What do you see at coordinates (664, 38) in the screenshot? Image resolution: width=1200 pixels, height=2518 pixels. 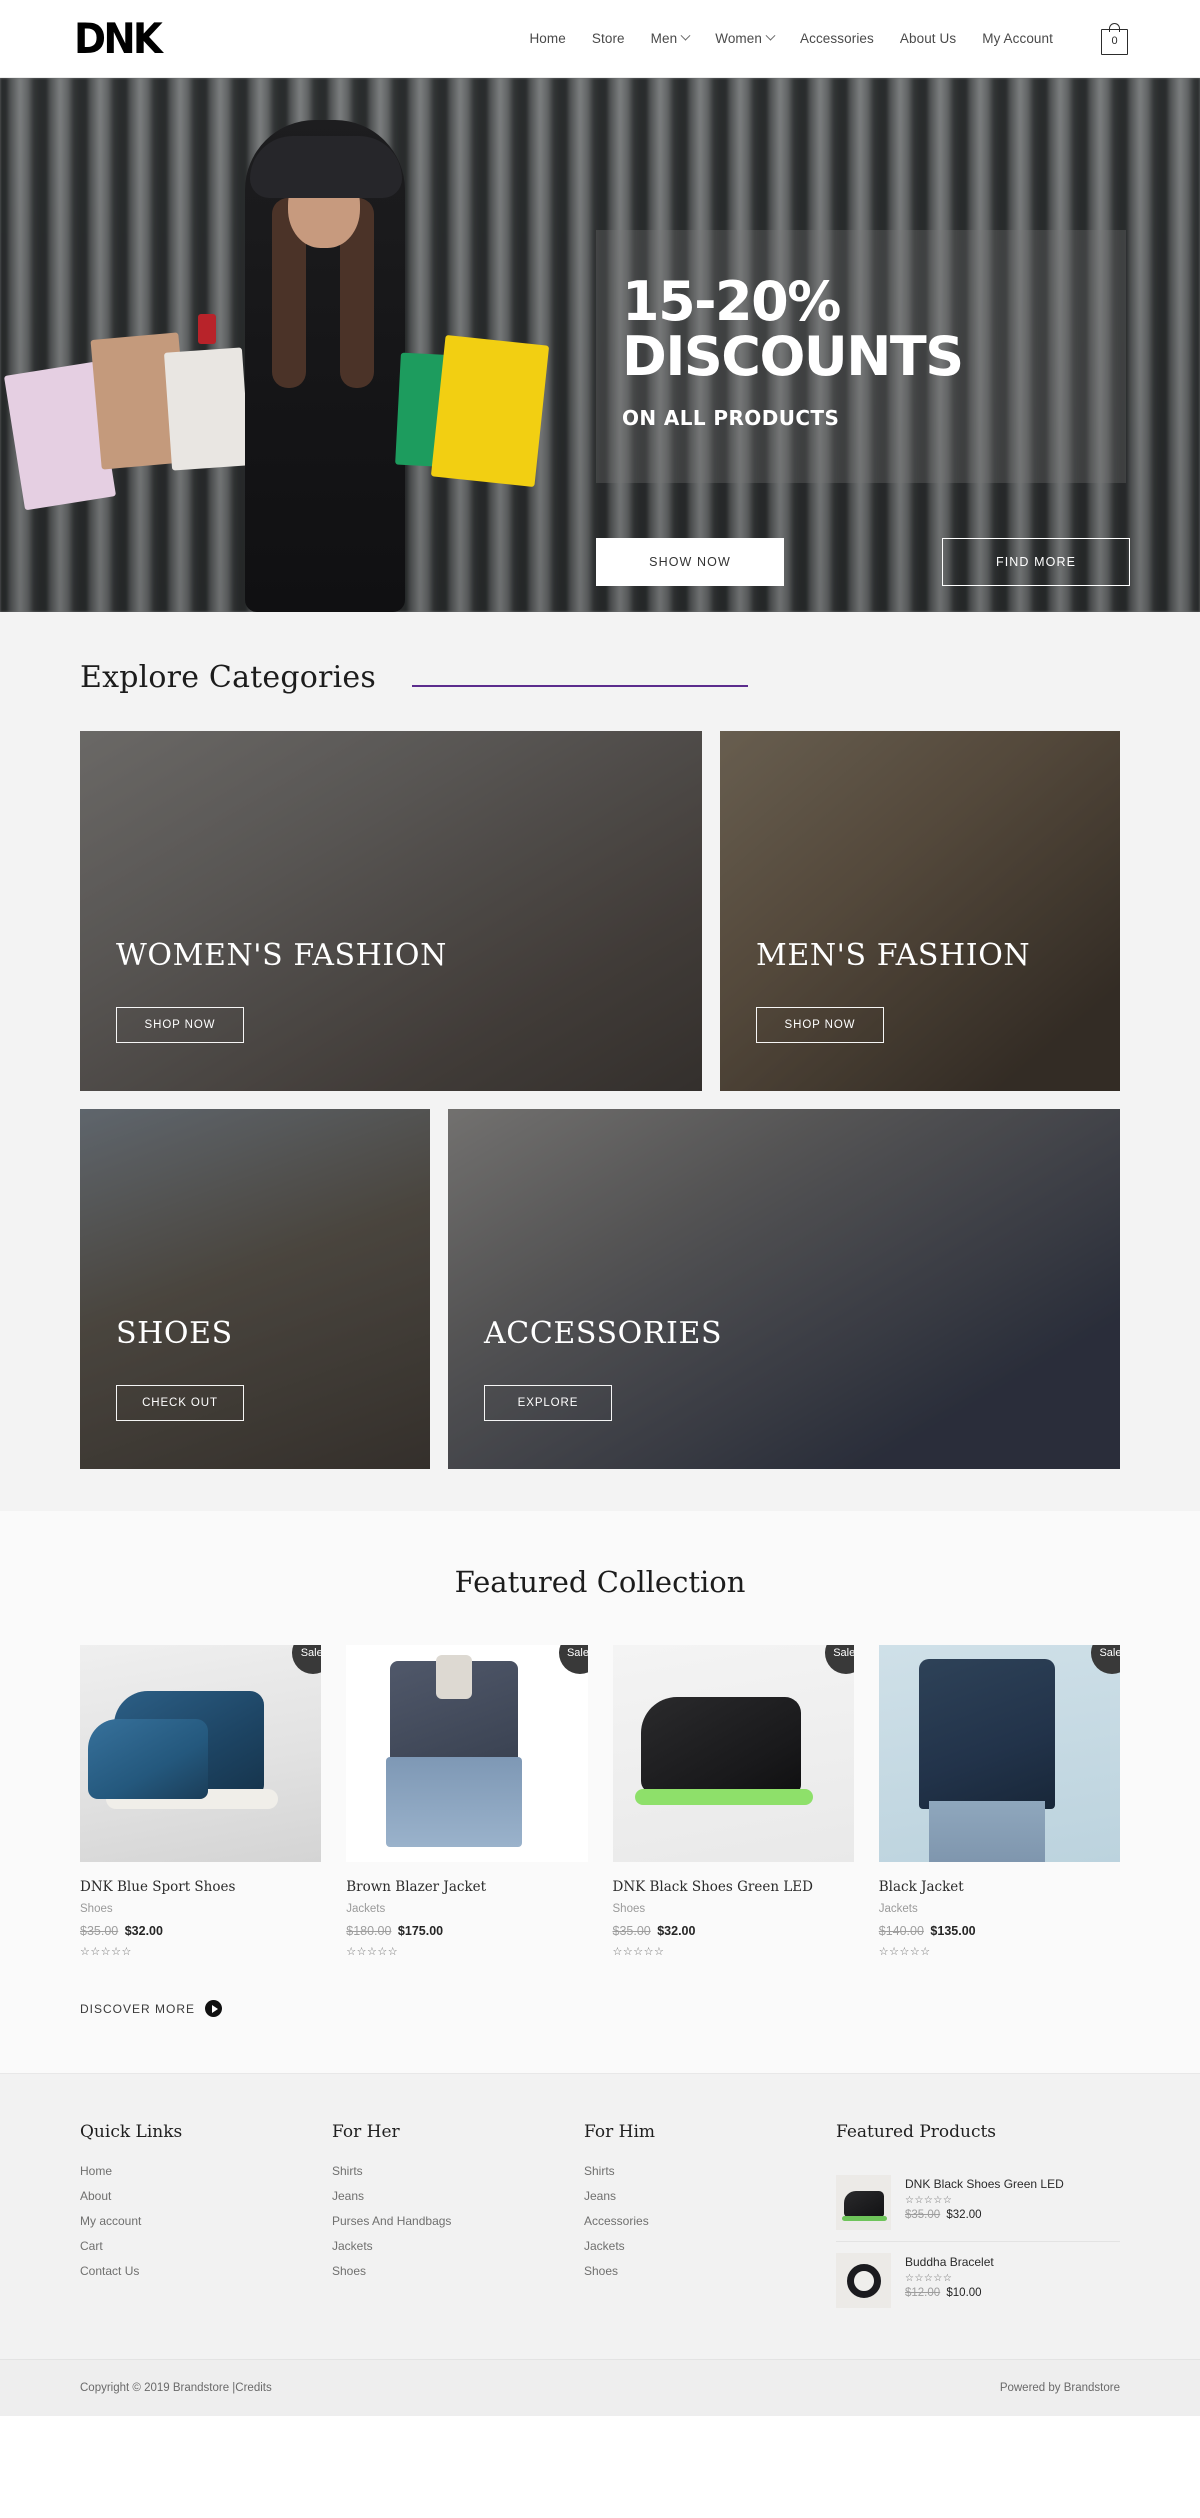 I see `nav-label: Men` at bounding box center [664, 38].